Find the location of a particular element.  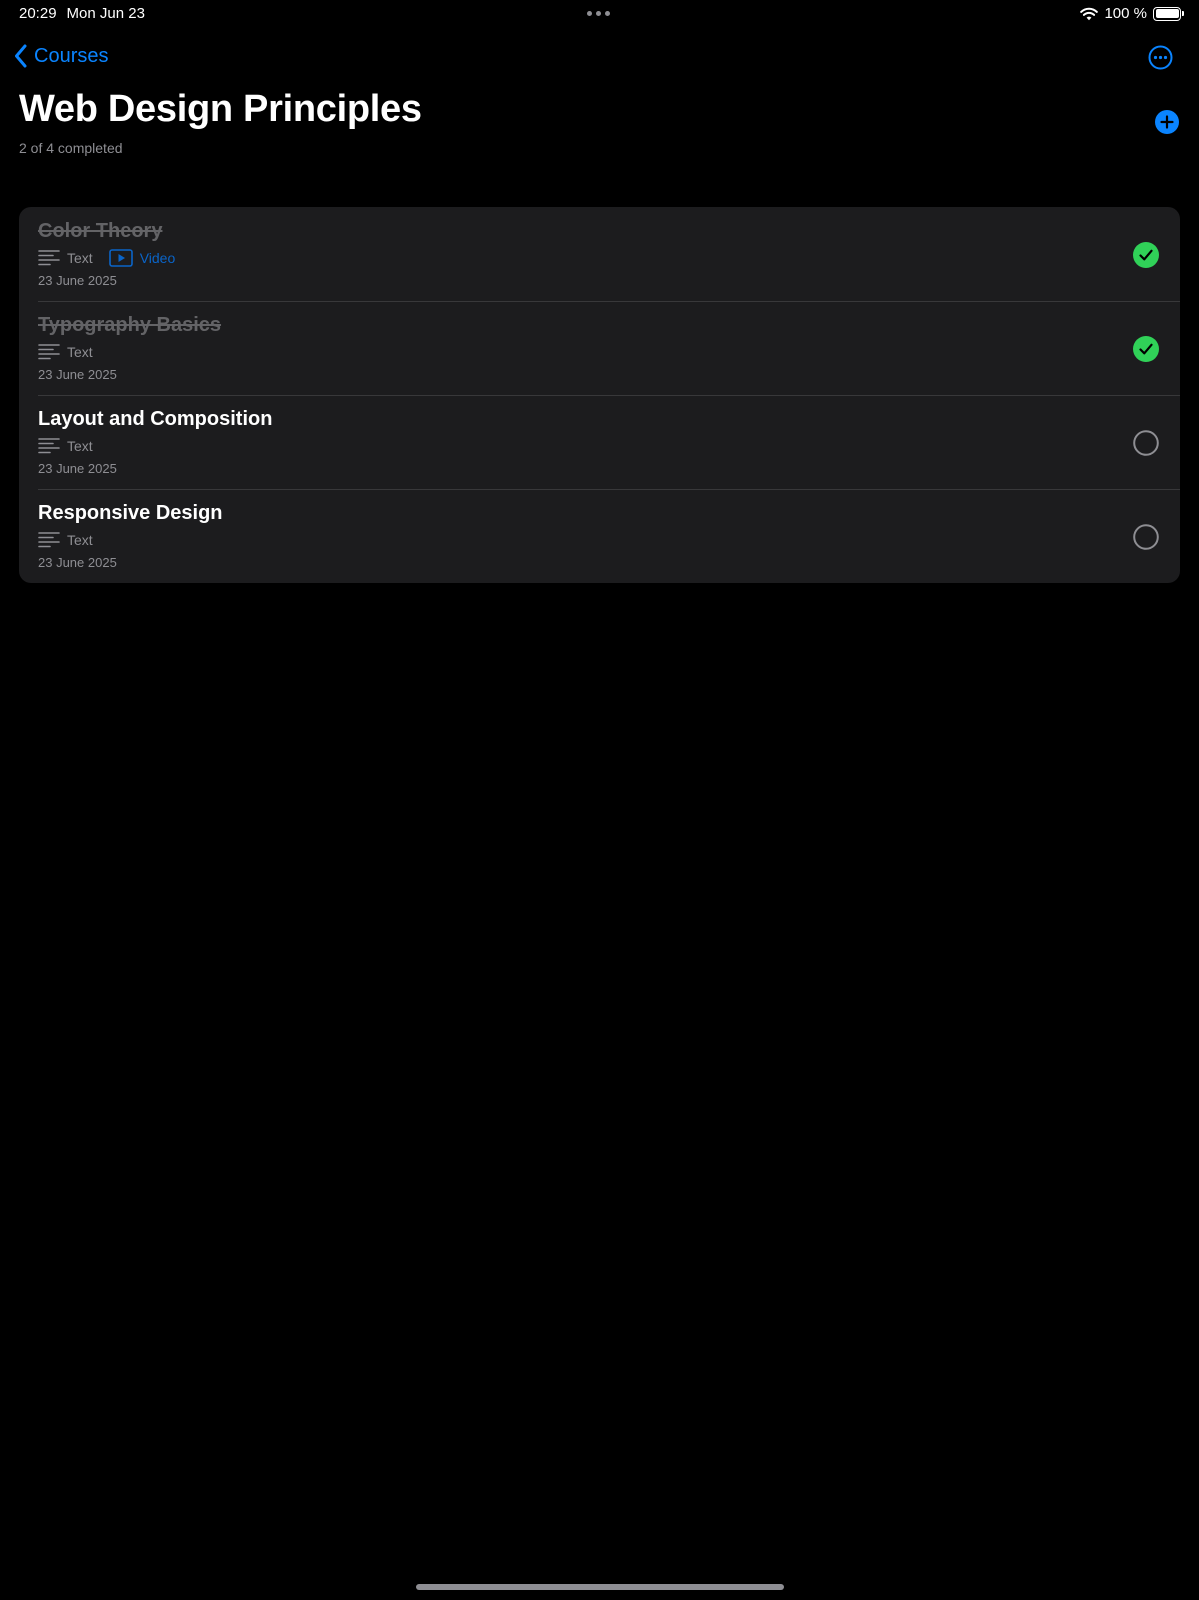

status-date: Mon Jun 23 is located at coordinates (105, 13).